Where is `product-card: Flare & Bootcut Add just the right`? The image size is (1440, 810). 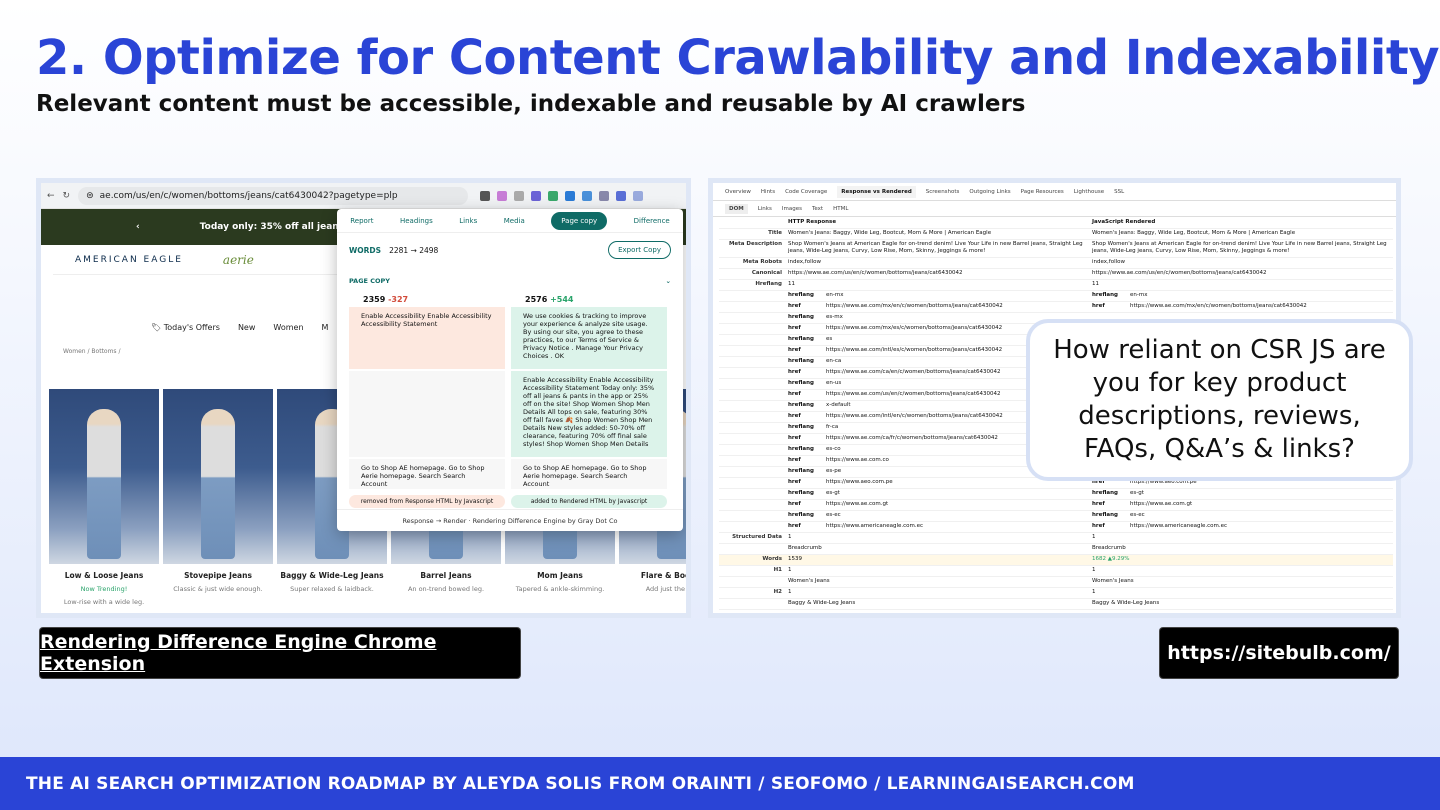
product-card: Flare & Bootcut Add just the right is located at coordinates (655, 589).